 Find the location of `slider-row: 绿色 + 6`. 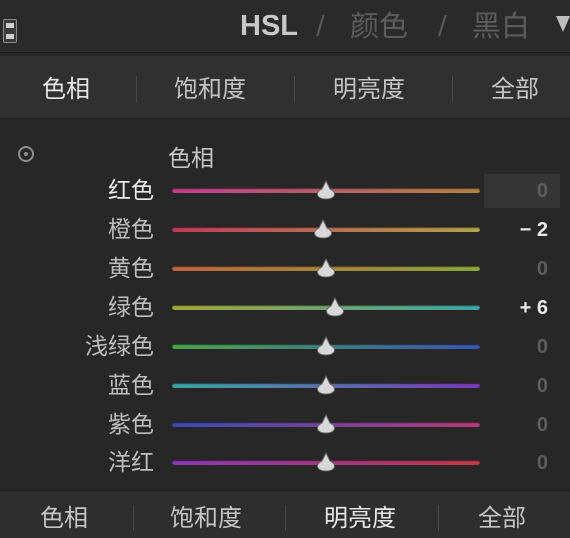

slider-row: 绿色 + 6 is located at coordinates (285, 309).